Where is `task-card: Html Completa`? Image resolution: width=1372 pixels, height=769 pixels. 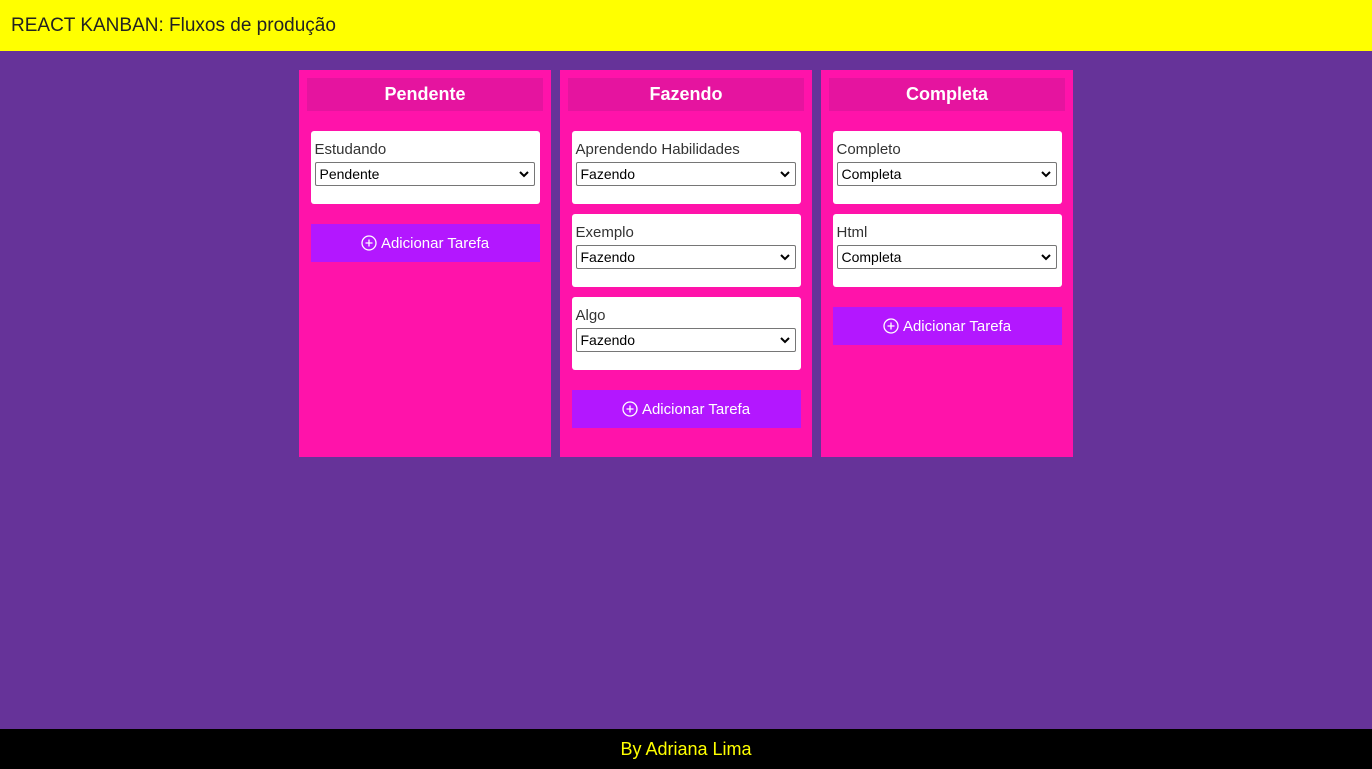 task-card: Html Completa is located at coordinates (947, 250).